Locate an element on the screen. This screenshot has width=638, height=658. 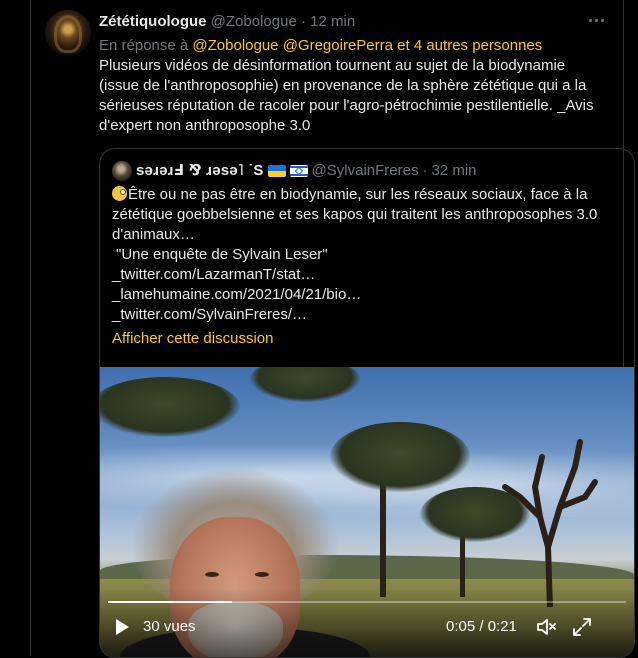
quoted-time: 32 min is located at coordinates (453, 171).